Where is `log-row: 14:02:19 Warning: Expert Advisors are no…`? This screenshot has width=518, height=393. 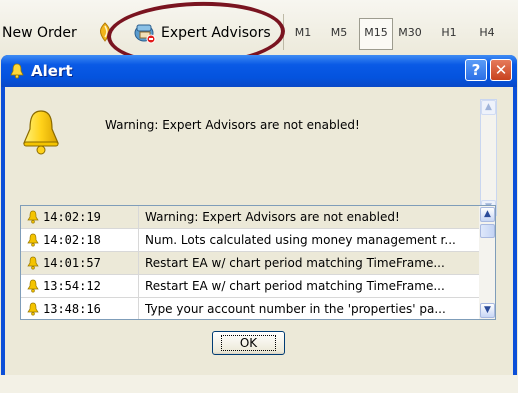 log-row: 14:02:19 Warning: Expert Advisors are no… is located at coordinates (250, 217).